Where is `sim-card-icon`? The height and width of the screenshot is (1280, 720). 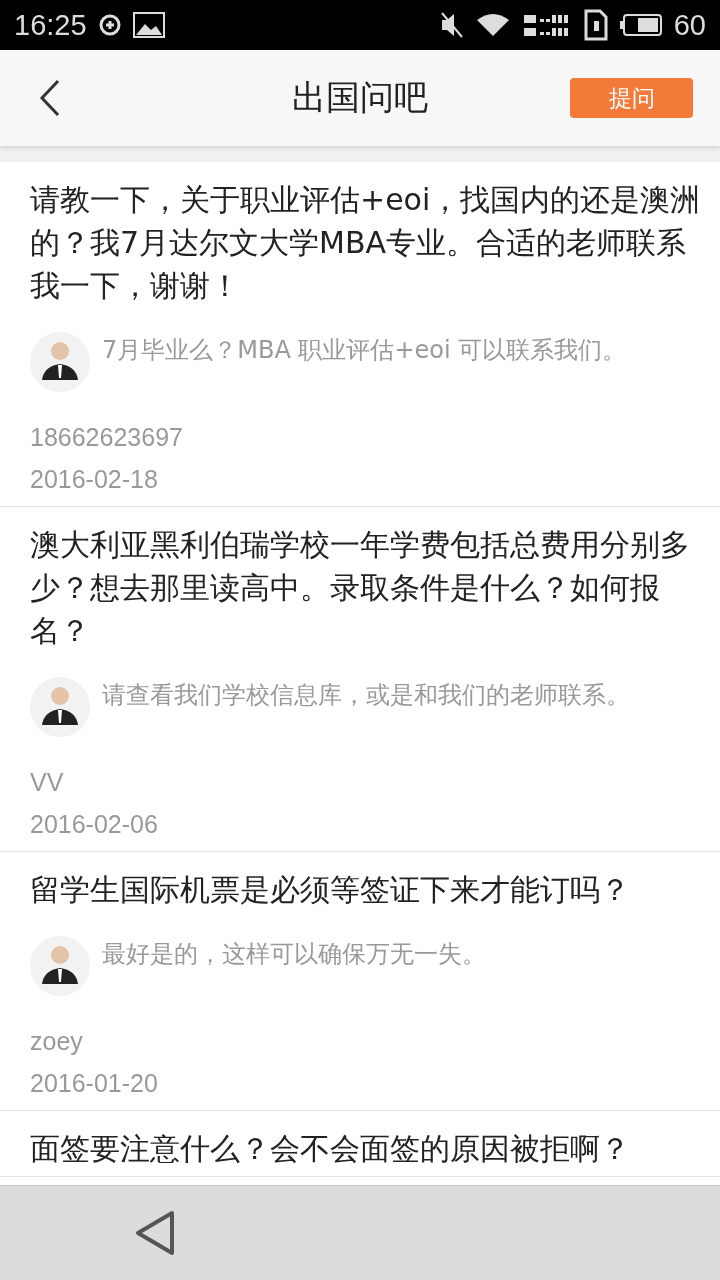 sim-card-icon is located at coordinates (595, 25).